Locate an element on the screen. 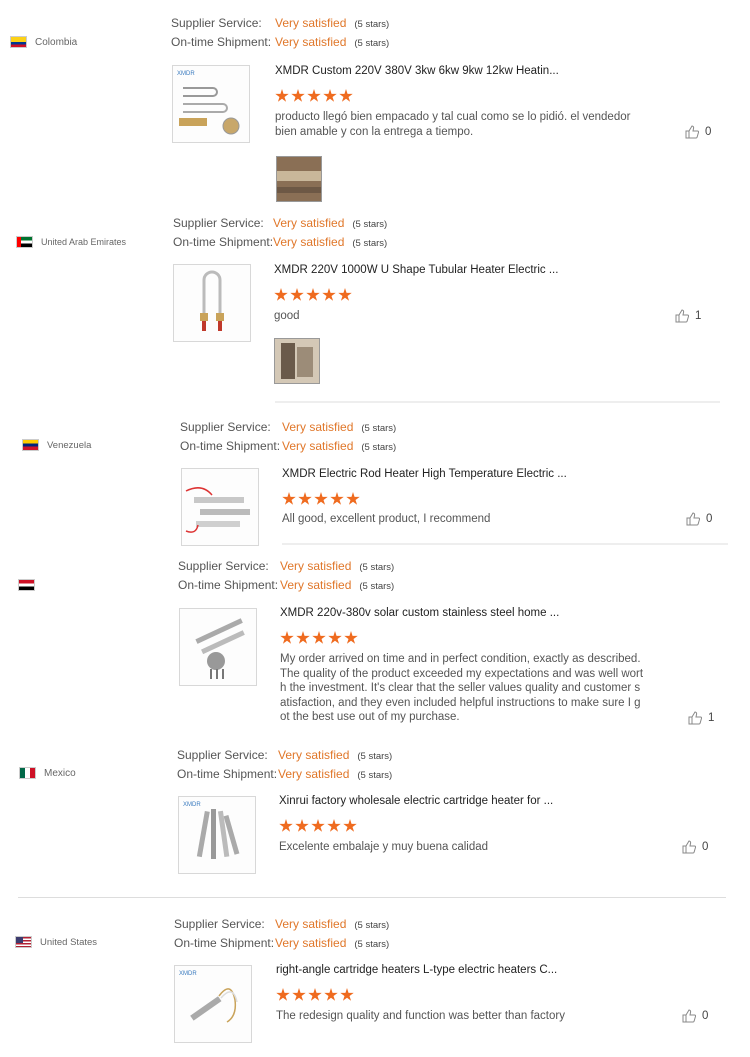  cartridge-heater-product-image: XMDR is located at coordinates (217, 835).